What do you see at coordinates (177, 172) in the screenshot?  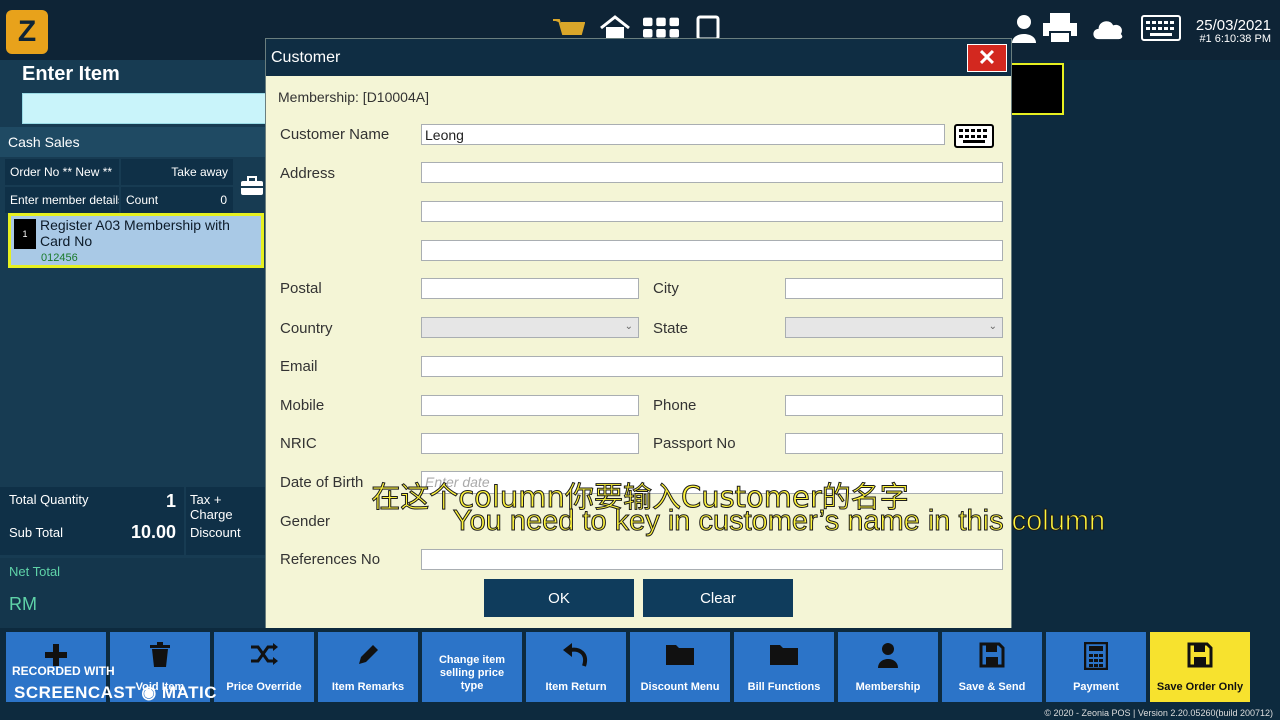 I see `take-away-button: Take away` at bounding box center [177, 172].